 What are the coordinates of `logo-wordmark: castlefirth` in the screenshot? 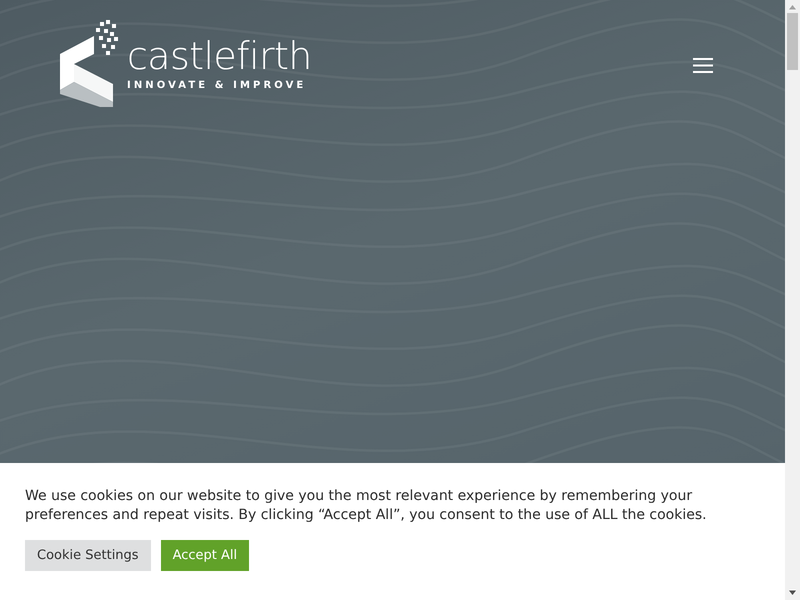 It's located at (219, 56).